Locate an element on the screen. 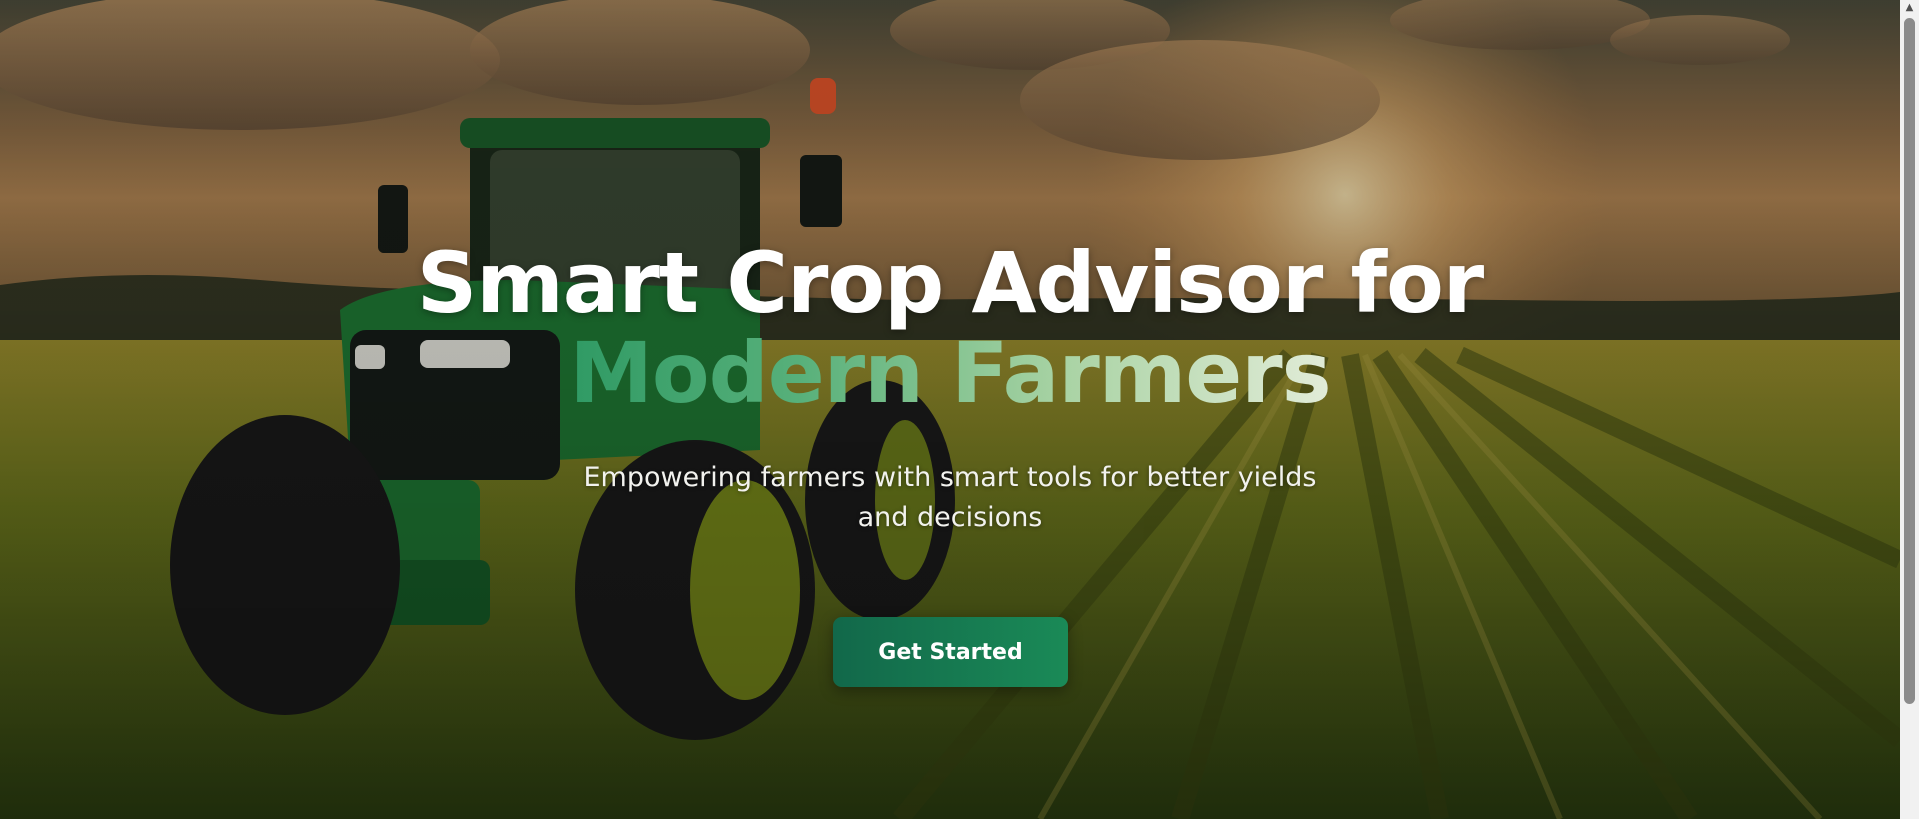  vertical-scrollbar: ▲ is located at coordinates (1909, 409).